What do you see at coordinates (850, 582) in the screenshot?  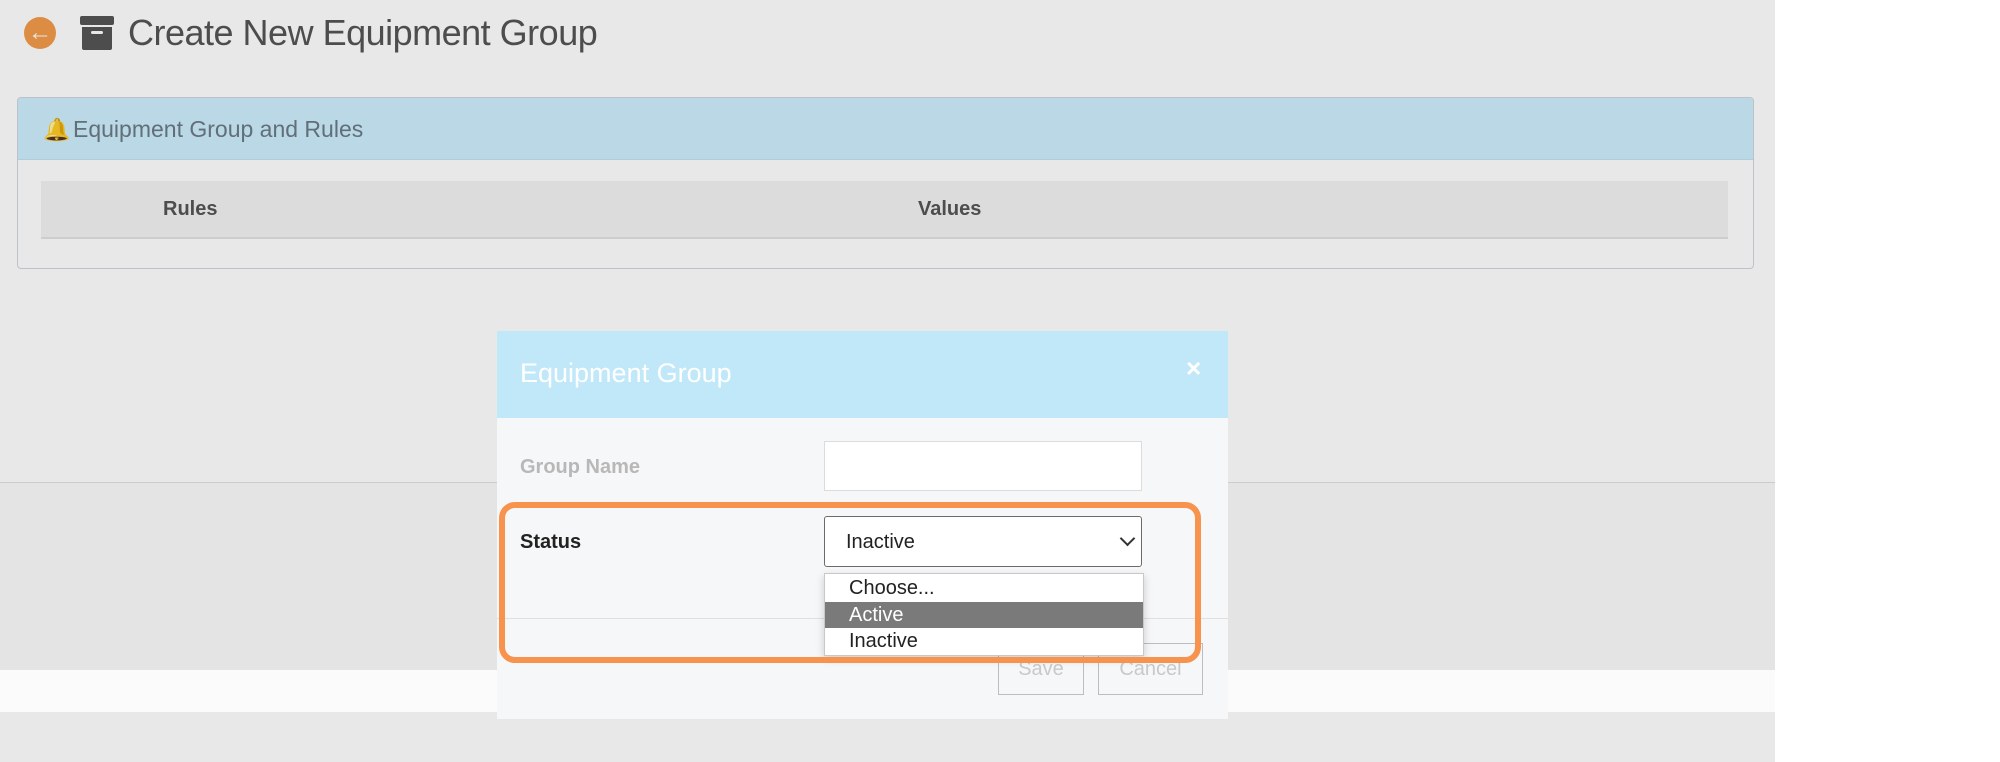 I see `highlight-frame` at bounding box center [850, 582].